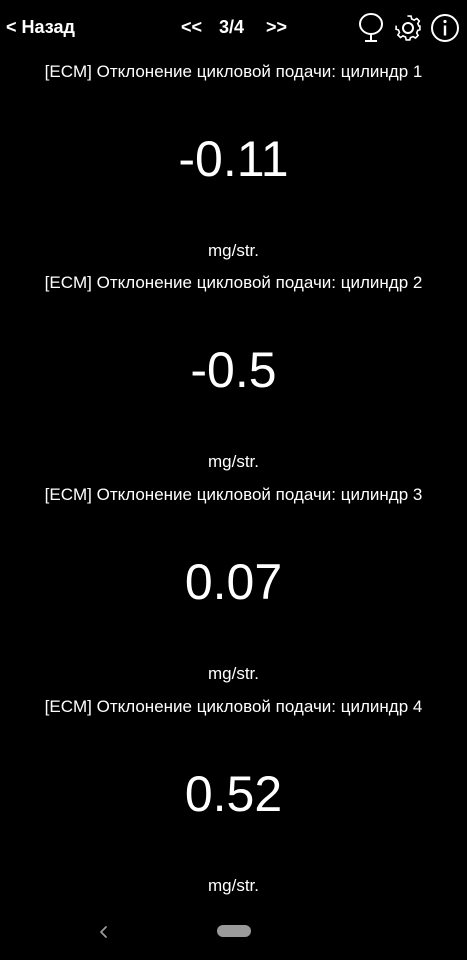 The height and width of the screenshot is (960, 467). I want to click on page-navigator: << 3/4 >>, so click(234, 28).